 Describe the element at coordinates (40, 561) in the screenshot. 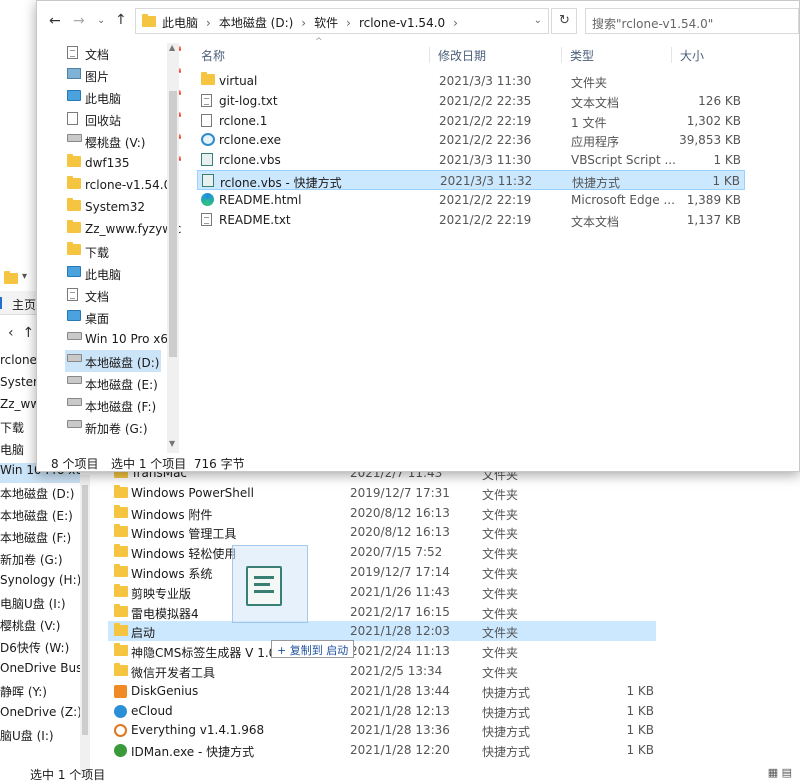

I see `back-nav-item: 新加卷 (G:)` at that location.